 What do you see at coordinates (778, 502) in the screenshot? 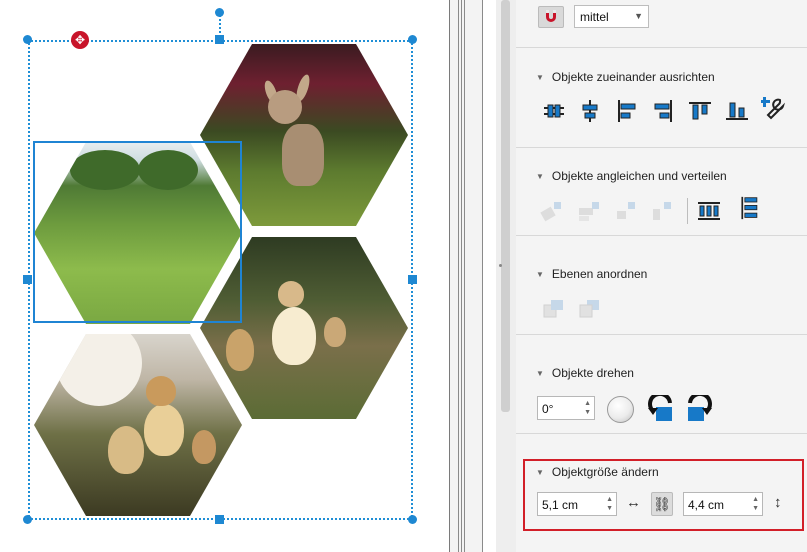
I see `height-arrows-icon: ↕` at bounding box center [778, 502].